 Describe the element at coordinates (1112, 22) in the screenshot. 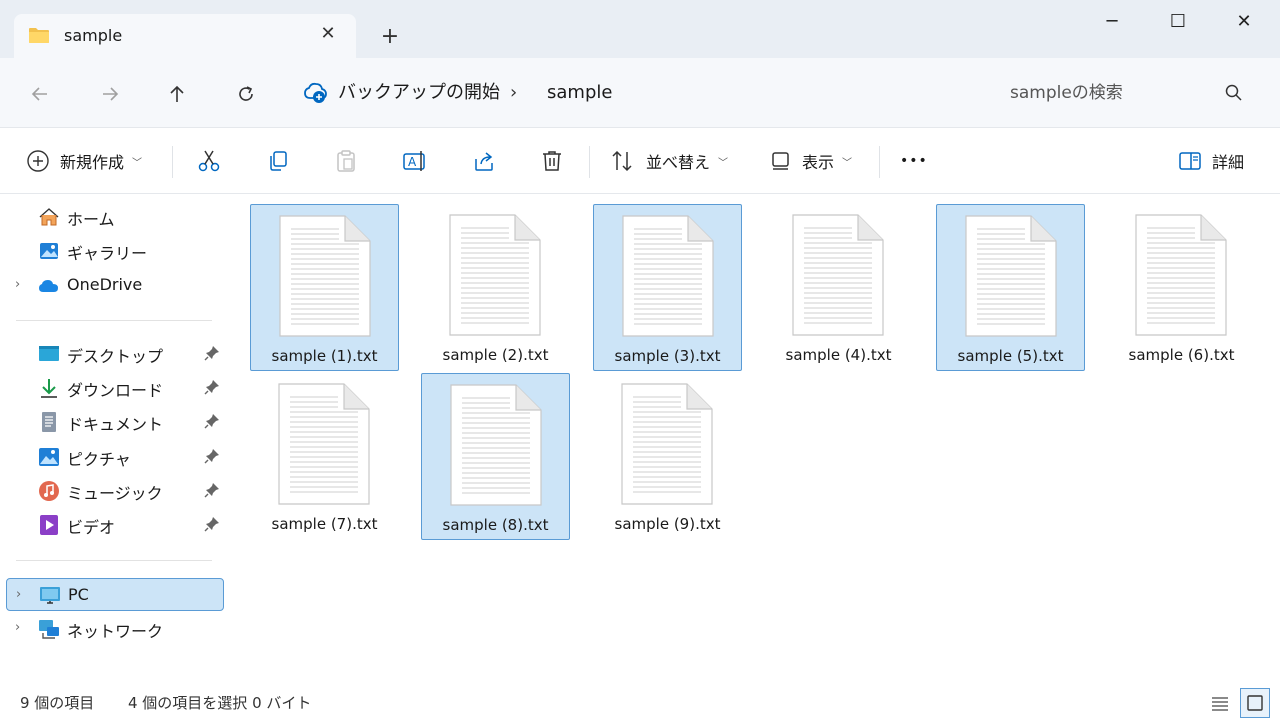

I see `minimize-button: ─` at that location.